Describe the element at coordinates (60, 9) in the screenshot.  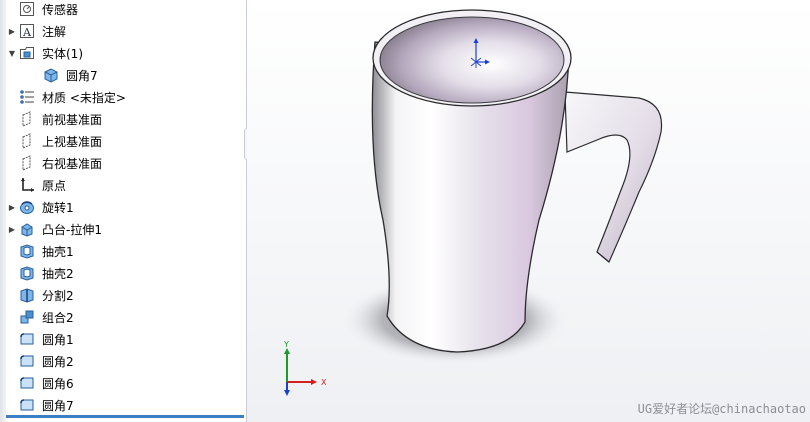
I see `tree-item-label: 传感器` at that location.